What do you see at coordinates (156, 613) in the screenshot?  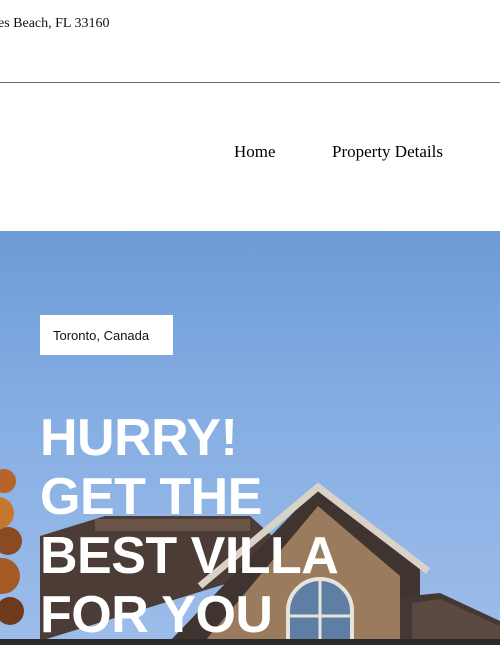 I see `headline-line: FOR YOU` at bounding box center [156, 613].